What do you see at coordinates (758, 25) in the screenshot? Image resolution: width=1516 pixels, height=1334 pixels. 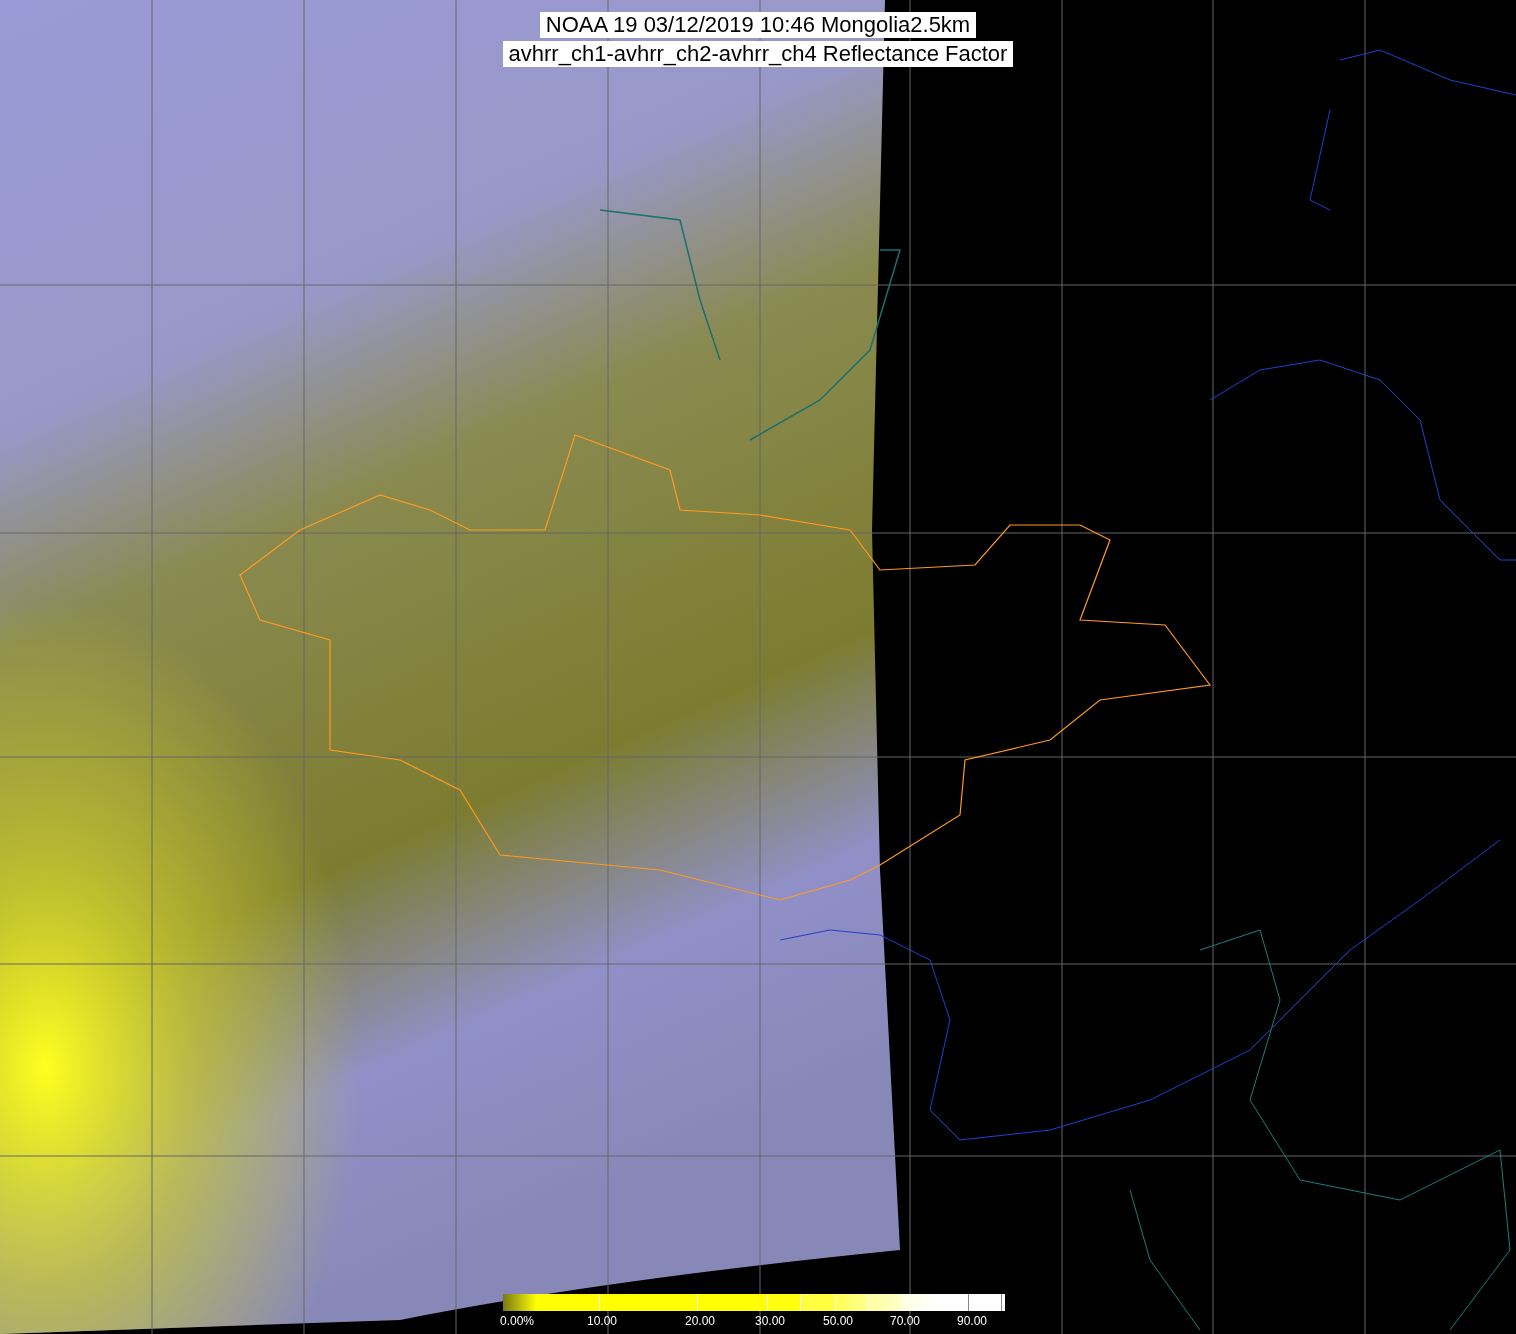 I see `map-title: NOAA 19 03/12/2019 10:46 Mongolia2.5km` at bounding box center [758, 25].